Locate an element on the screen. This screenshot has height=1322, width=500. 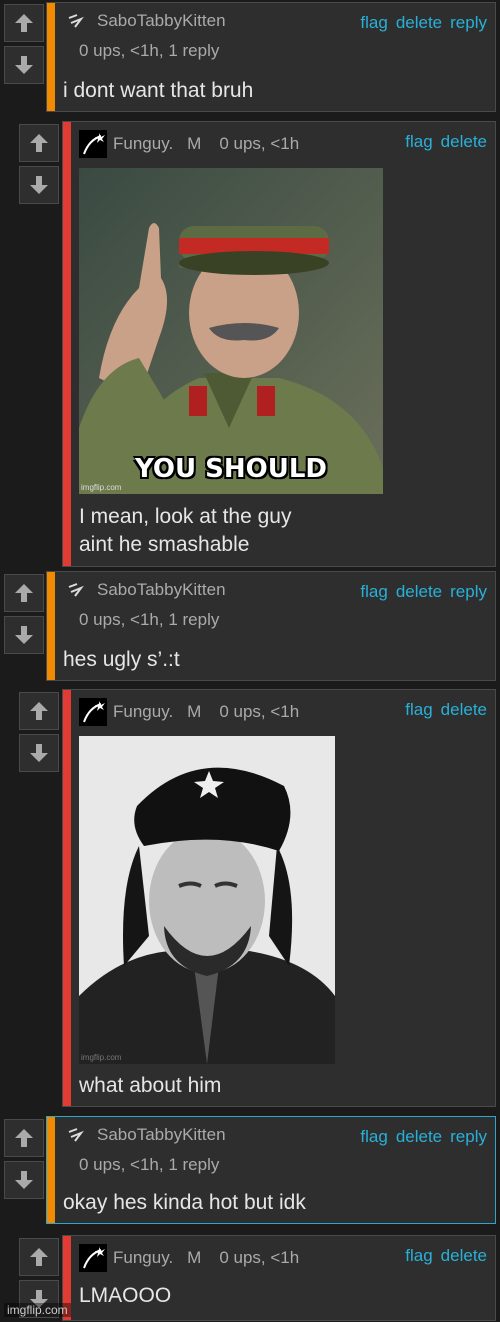
comment-text-line: aint he smashable is located at coordinates (164, 544).